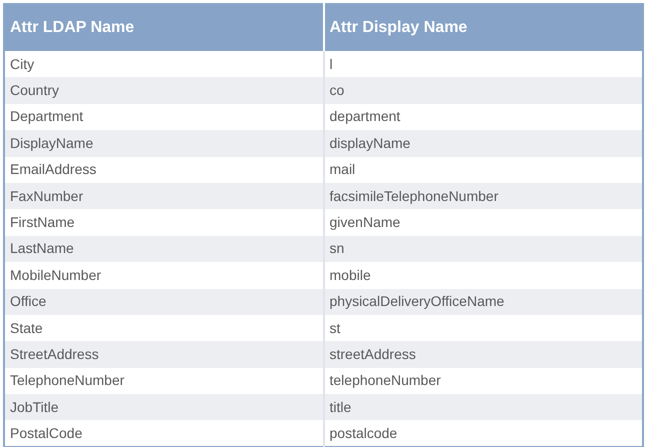 The image size is (647, 447). I want to click on table-cell: postalcode, so click(483, 433).